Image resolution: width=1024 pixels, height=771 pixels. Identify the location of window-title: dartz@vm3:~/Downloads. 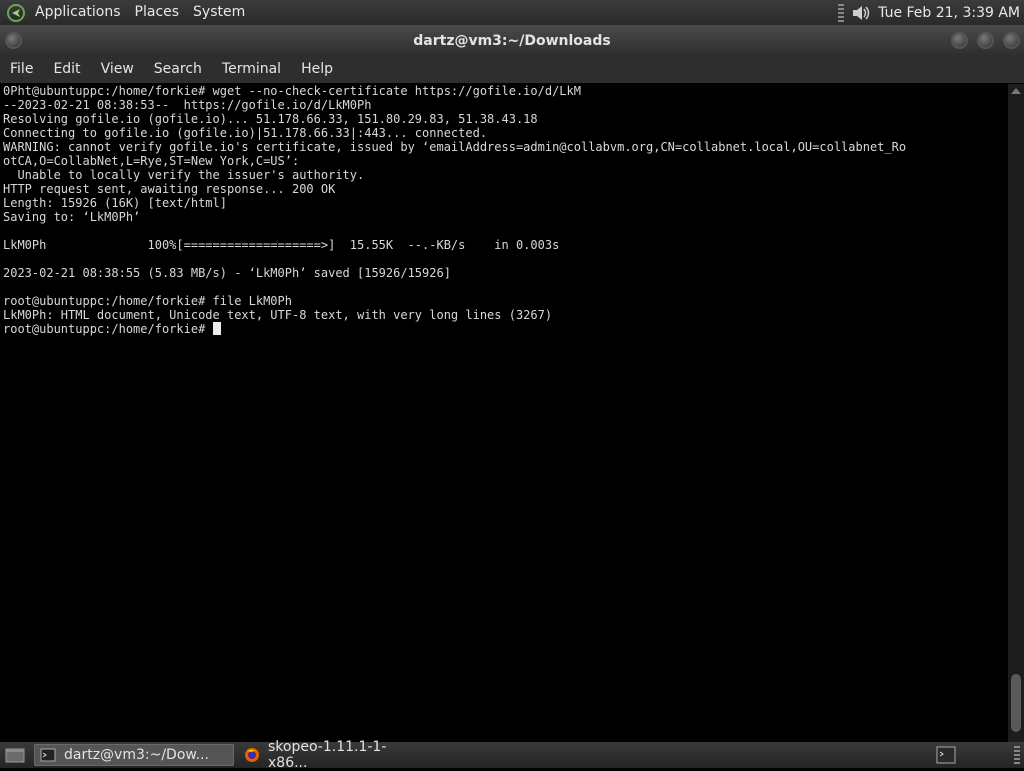
(512, 40).